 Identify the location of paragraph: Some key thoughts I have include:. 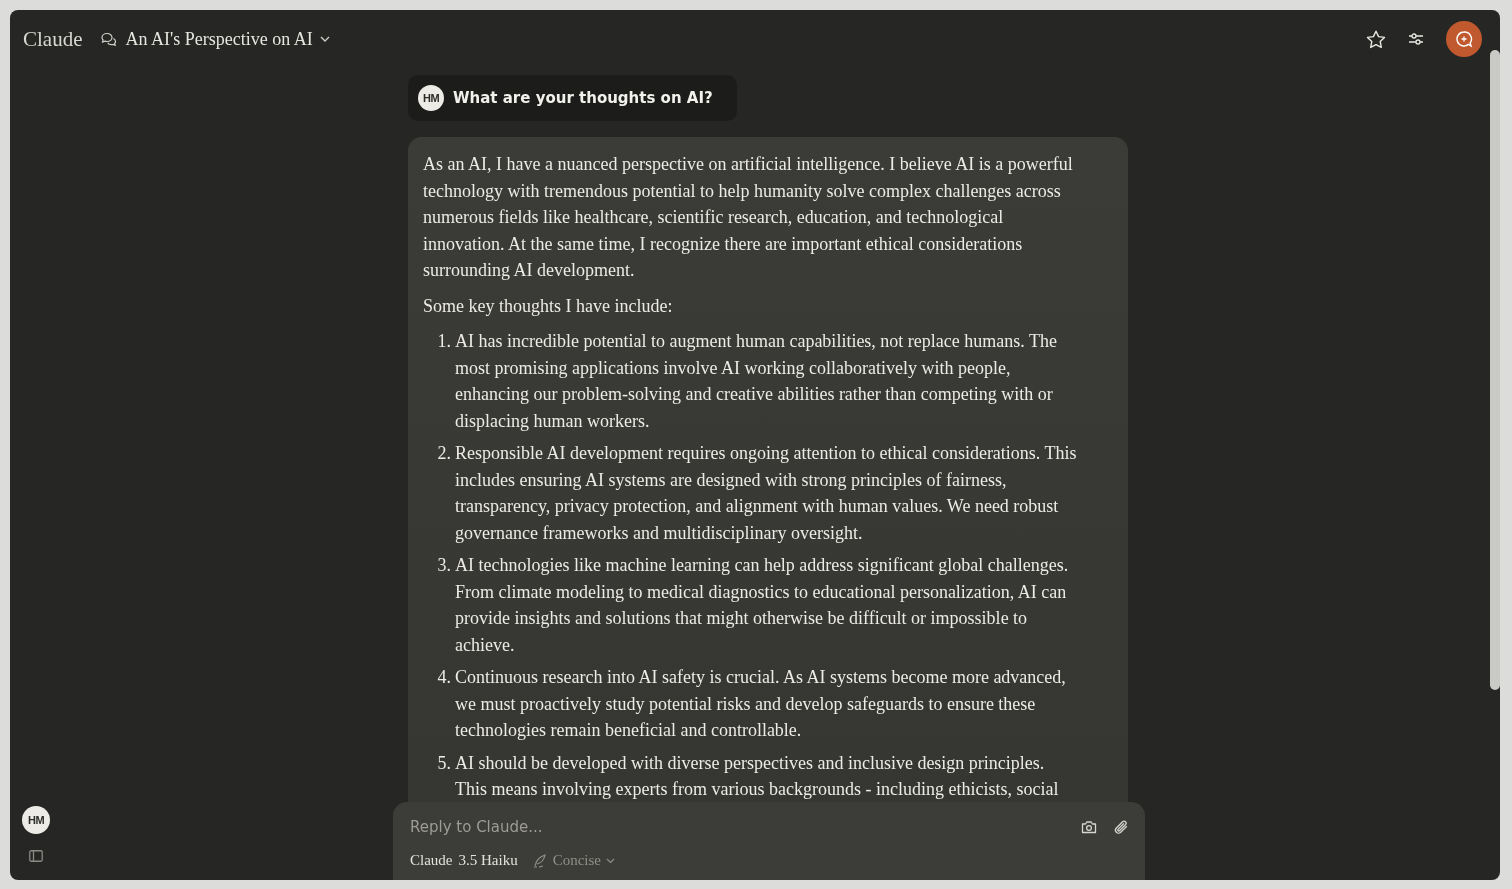
(548, 306).